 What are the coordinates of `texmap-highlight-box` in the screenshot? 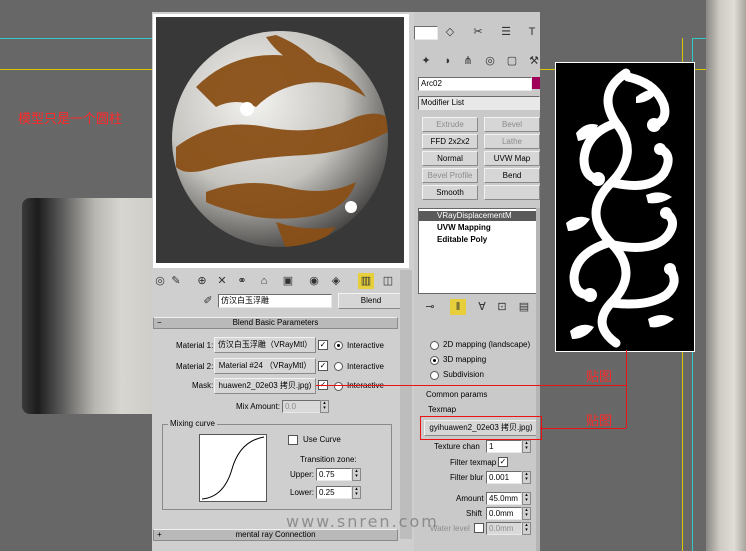 It's located at (481, 428).